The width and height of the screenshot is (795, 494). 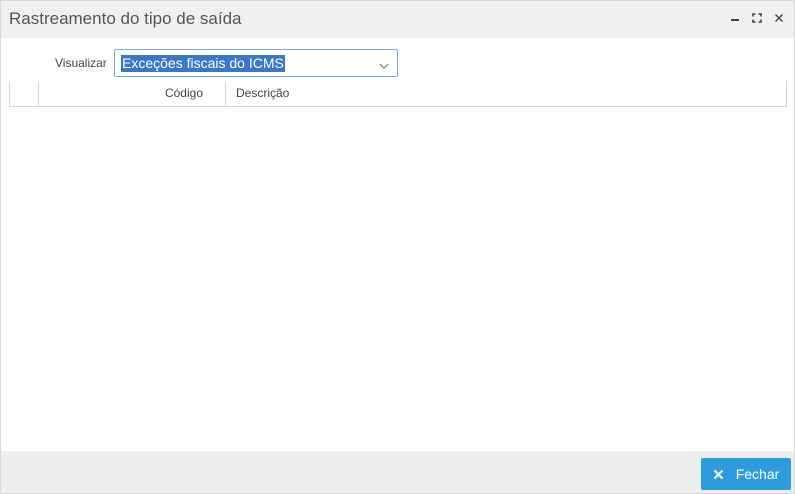 I want to click on visualizar-selected-value: Exceções fiscais do ICMS, so click(x=203, y=63).